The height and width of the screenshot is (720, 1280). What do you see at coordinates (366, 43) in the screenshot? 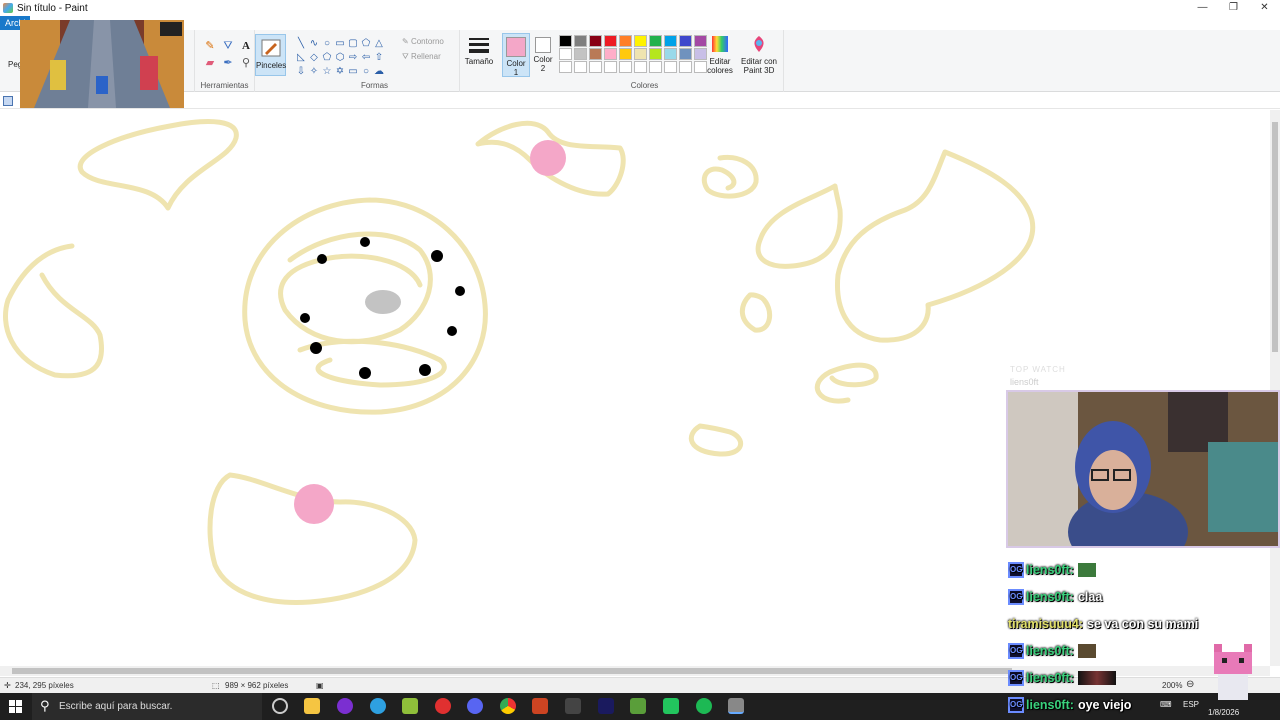
I see `polygon-shape-icon: ⬠` at bounding box center [366, 43].